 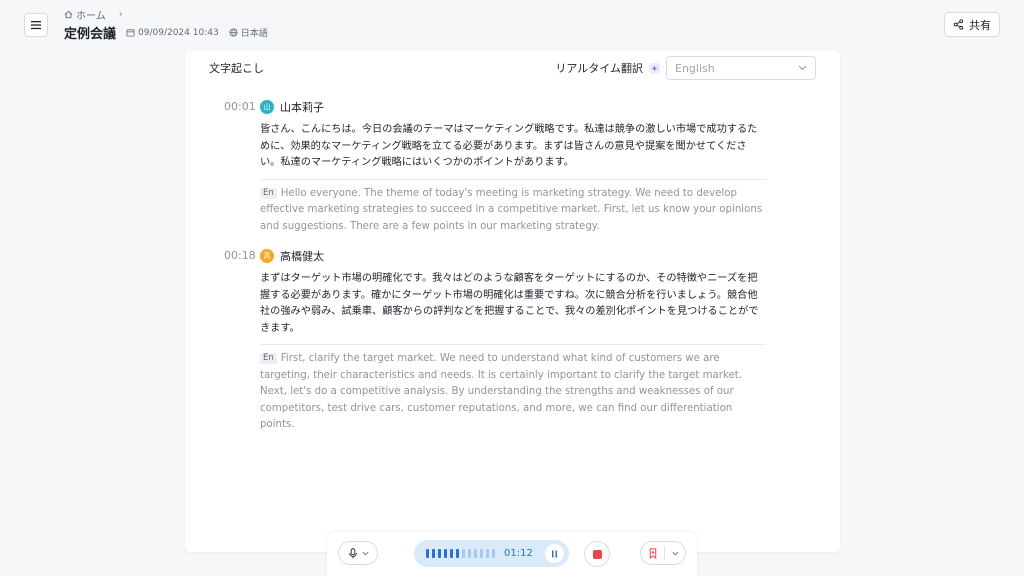 I want to click on speaker: 高 高橋健太, so click(x=513, y=256).